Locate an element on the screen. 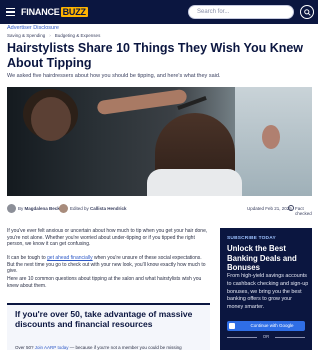 The image size is (320, 350). author-prefix: By is located at coordinates (21, 208).